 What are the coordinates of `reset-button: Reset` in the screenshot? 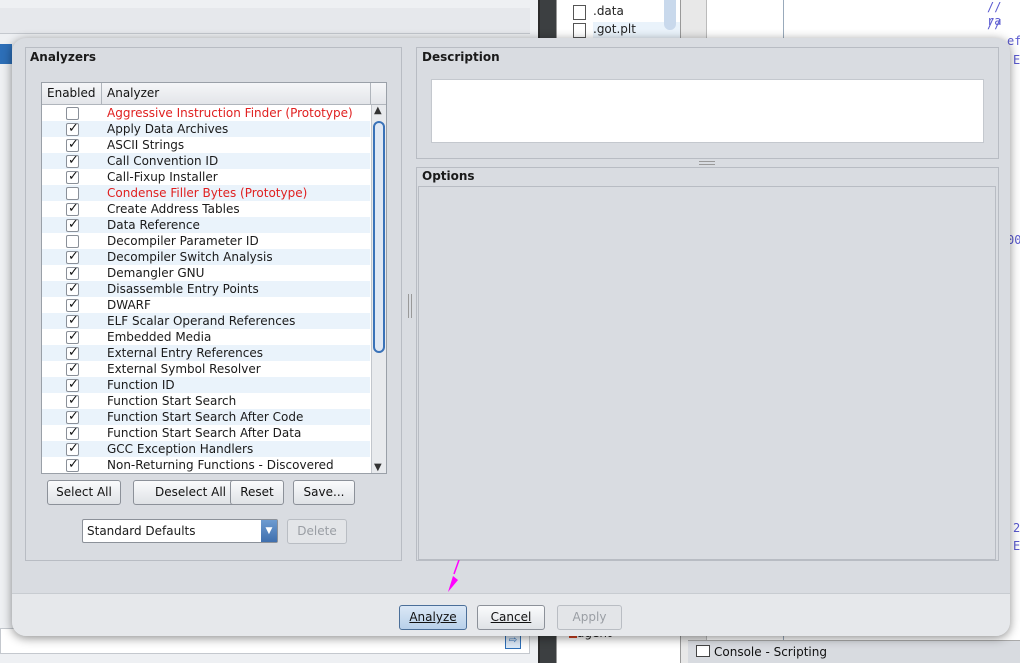 It's located at (257, 492).